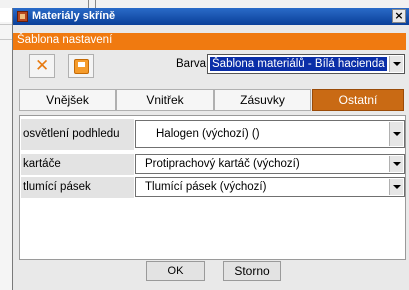  Describe the element at coordinates (211, 16) in the screenshot. I see `title-bar: Materiály skříně ×` at that location.